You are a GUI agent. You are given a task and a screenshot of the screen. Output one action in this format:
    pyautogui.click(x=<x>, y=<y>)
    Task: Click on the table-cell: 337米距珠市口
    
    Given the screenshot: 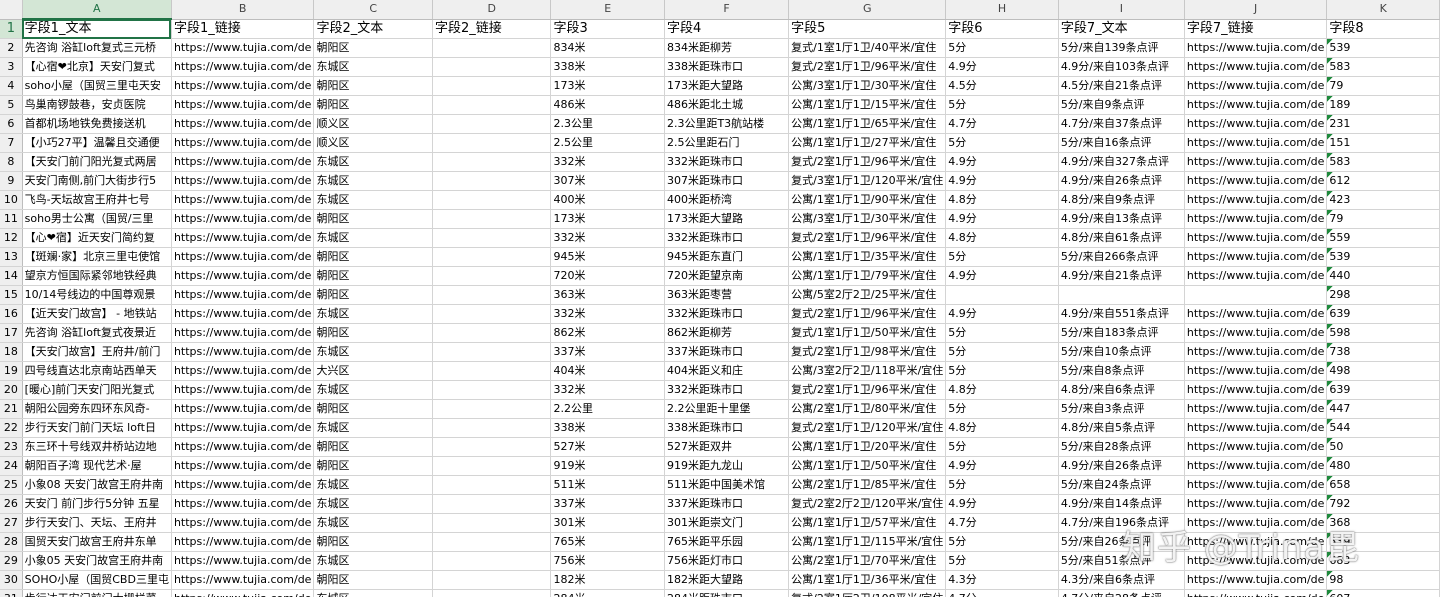 What is the action you would take?
    pyautogui.click(x=727, y=504)
    